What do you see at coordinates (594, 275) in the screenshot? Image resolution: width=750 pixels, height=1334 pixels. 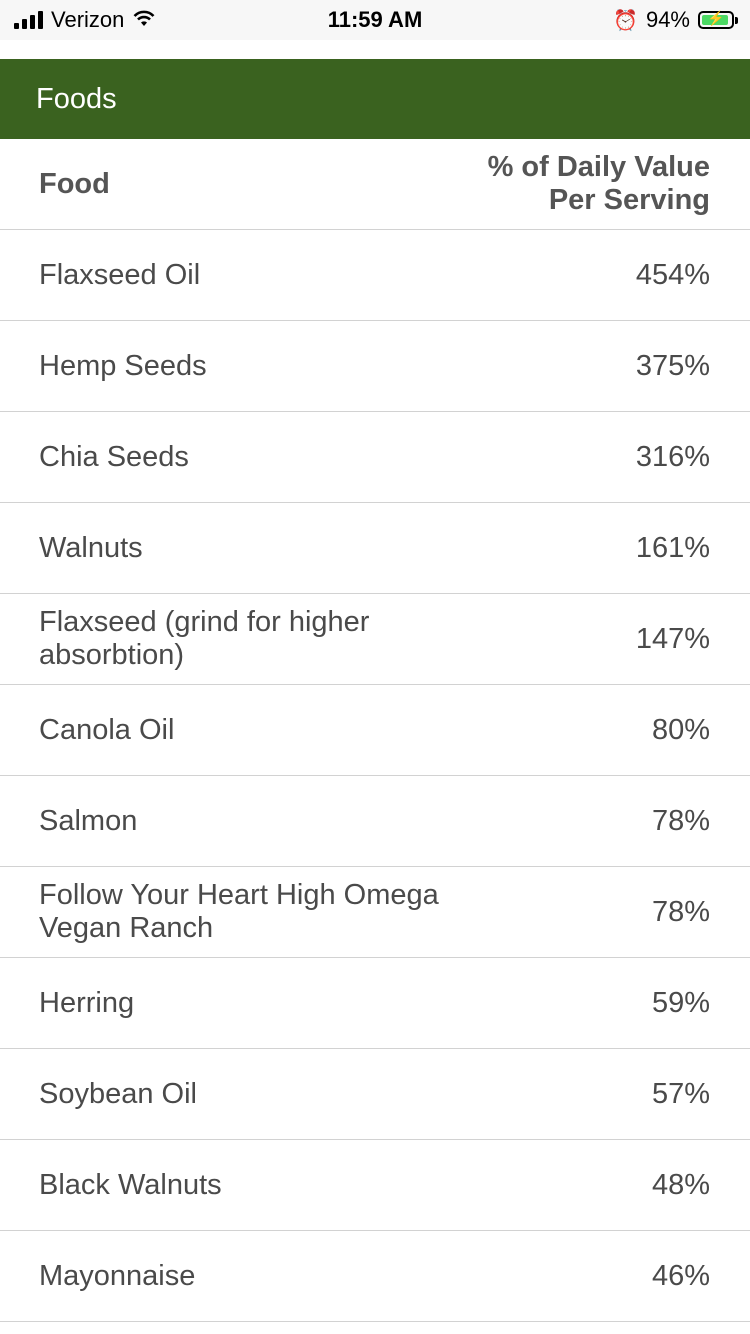 I see `daily-value: 454%` at bounding box center [594, 275].